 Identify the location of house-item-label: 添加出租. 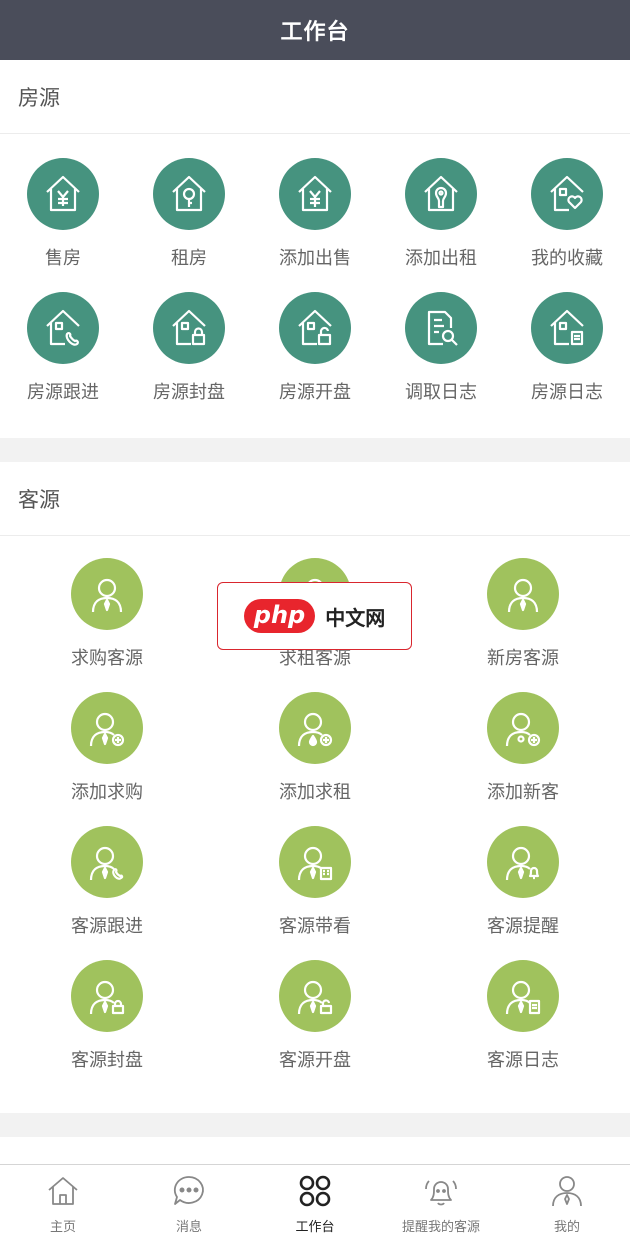
(441, 258).